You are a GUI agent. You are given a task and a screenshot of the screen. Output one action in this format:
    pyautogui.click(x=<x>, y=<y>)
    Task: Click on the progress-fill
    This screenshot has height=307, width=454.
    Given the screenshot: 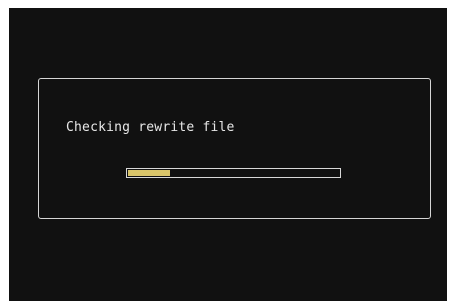 What is the action you would take?
    pyautogui.click(x=149, y=173)
    